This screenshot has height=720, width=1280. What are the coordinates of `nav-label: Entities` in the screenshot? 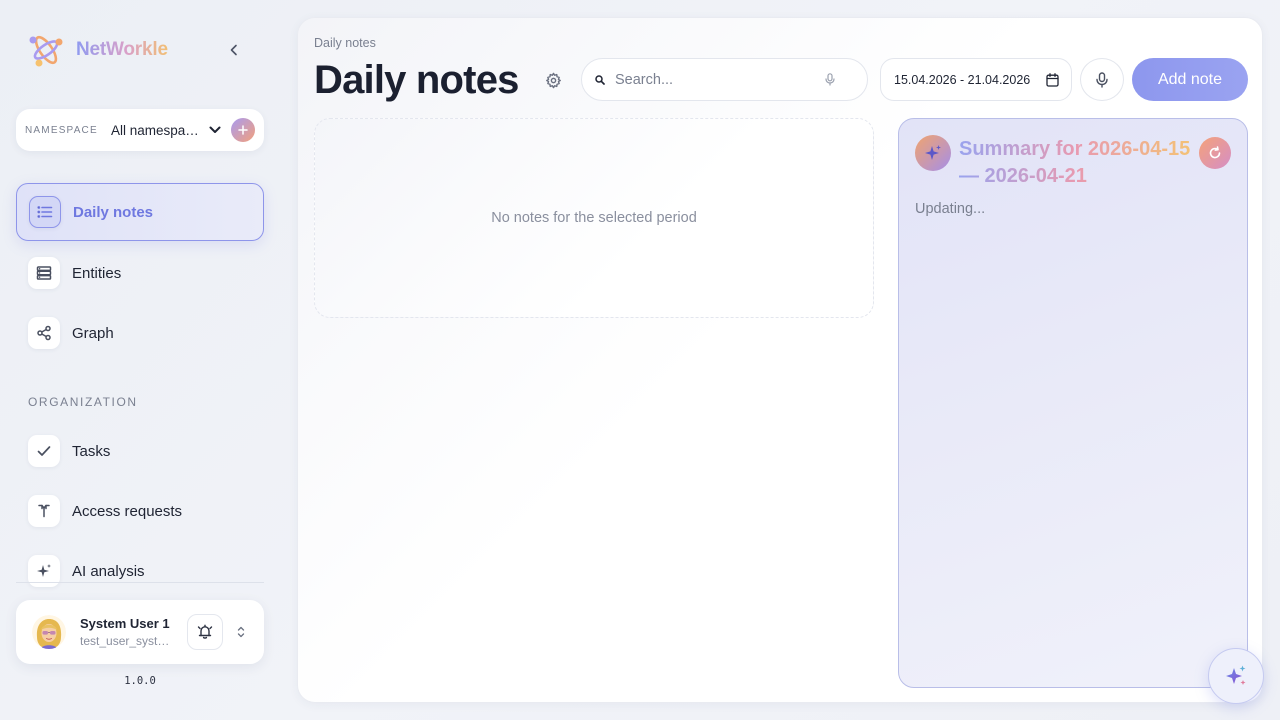 It's located at (97, 273).